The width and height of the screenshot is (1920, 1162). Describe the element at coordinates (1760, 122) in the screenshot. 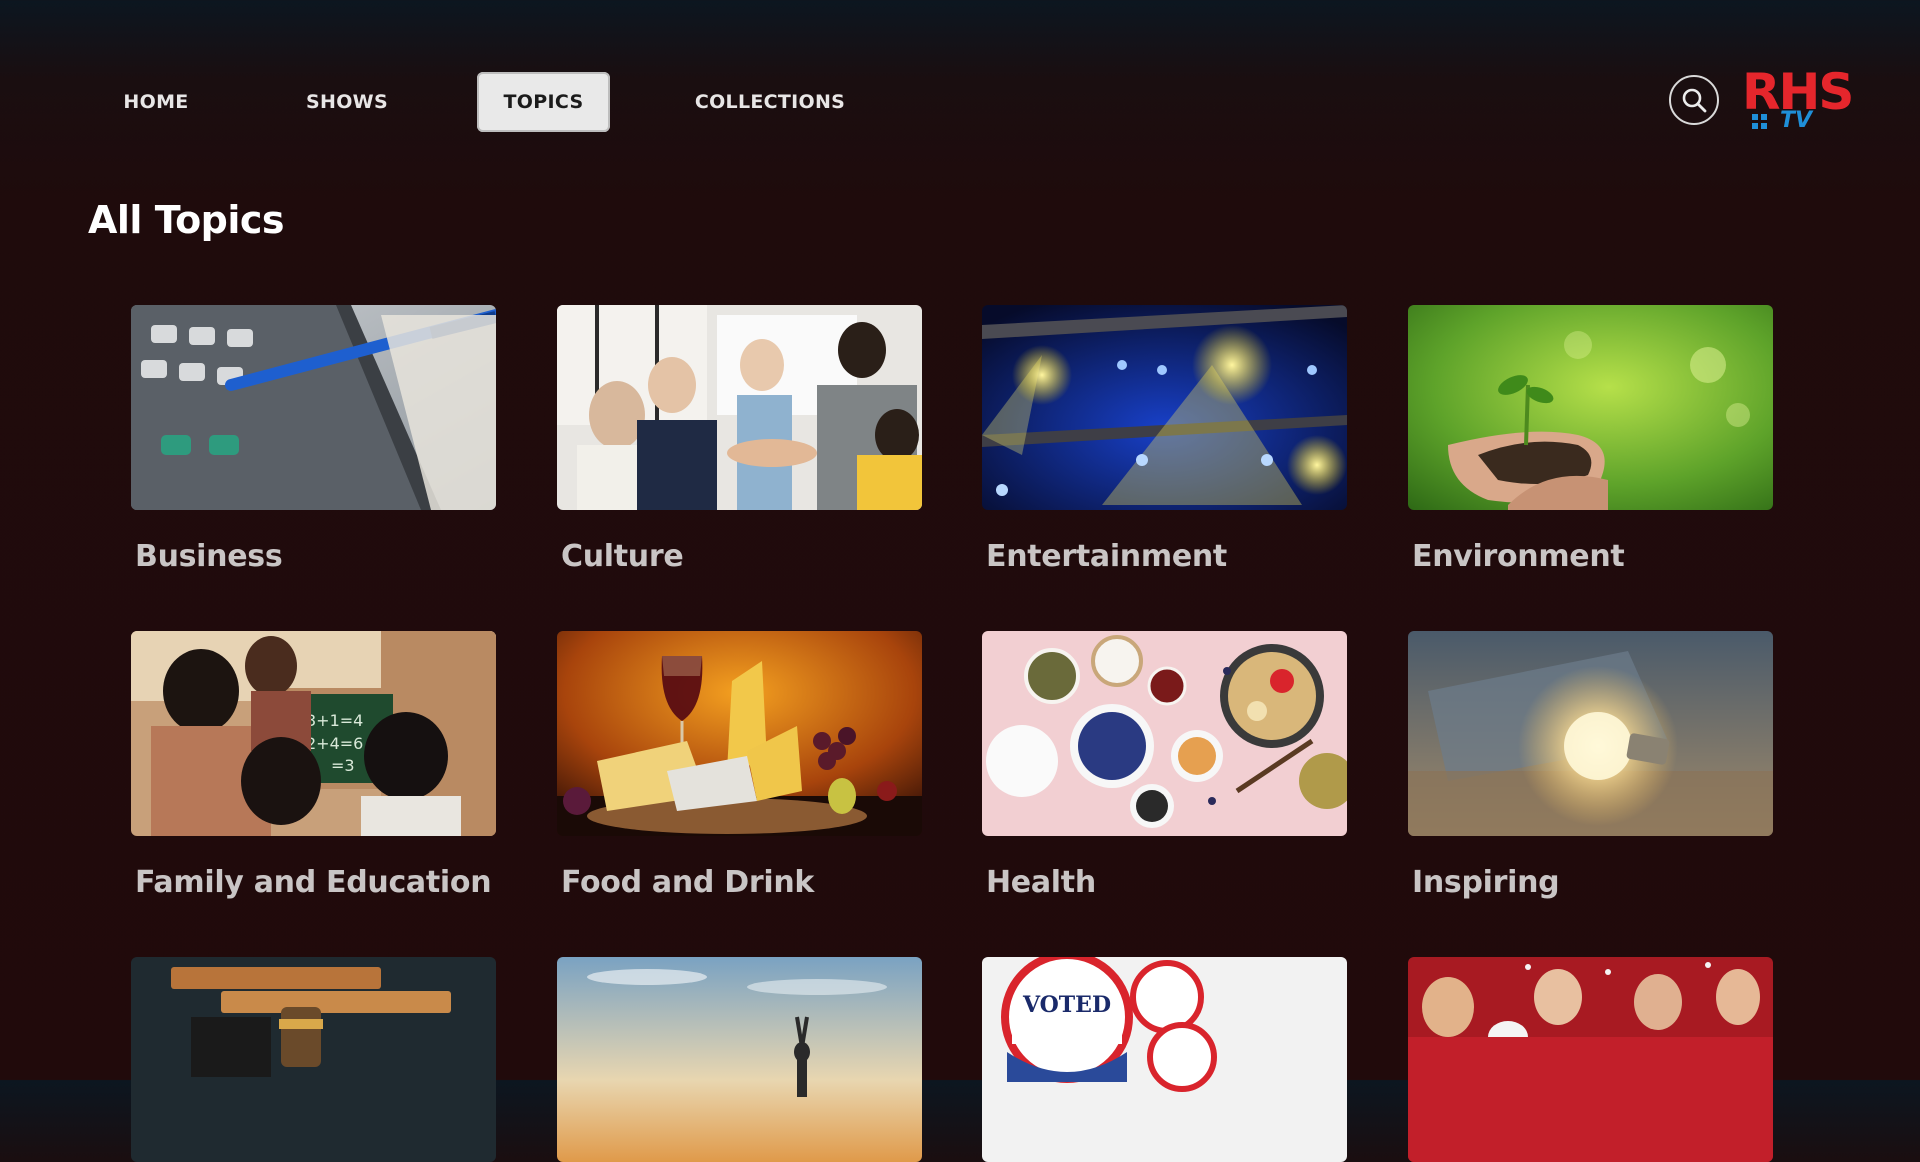

I see `logo-dots-icon` at that location.